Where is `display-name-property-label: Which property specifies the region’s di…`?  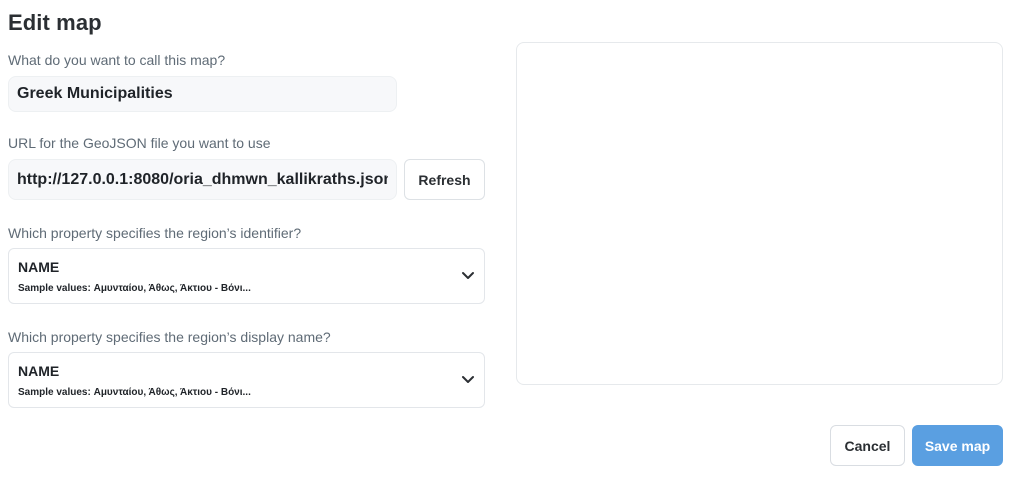
display-name-property-label: Which property specifies the region’s di… is located at coordinates (169, 337).